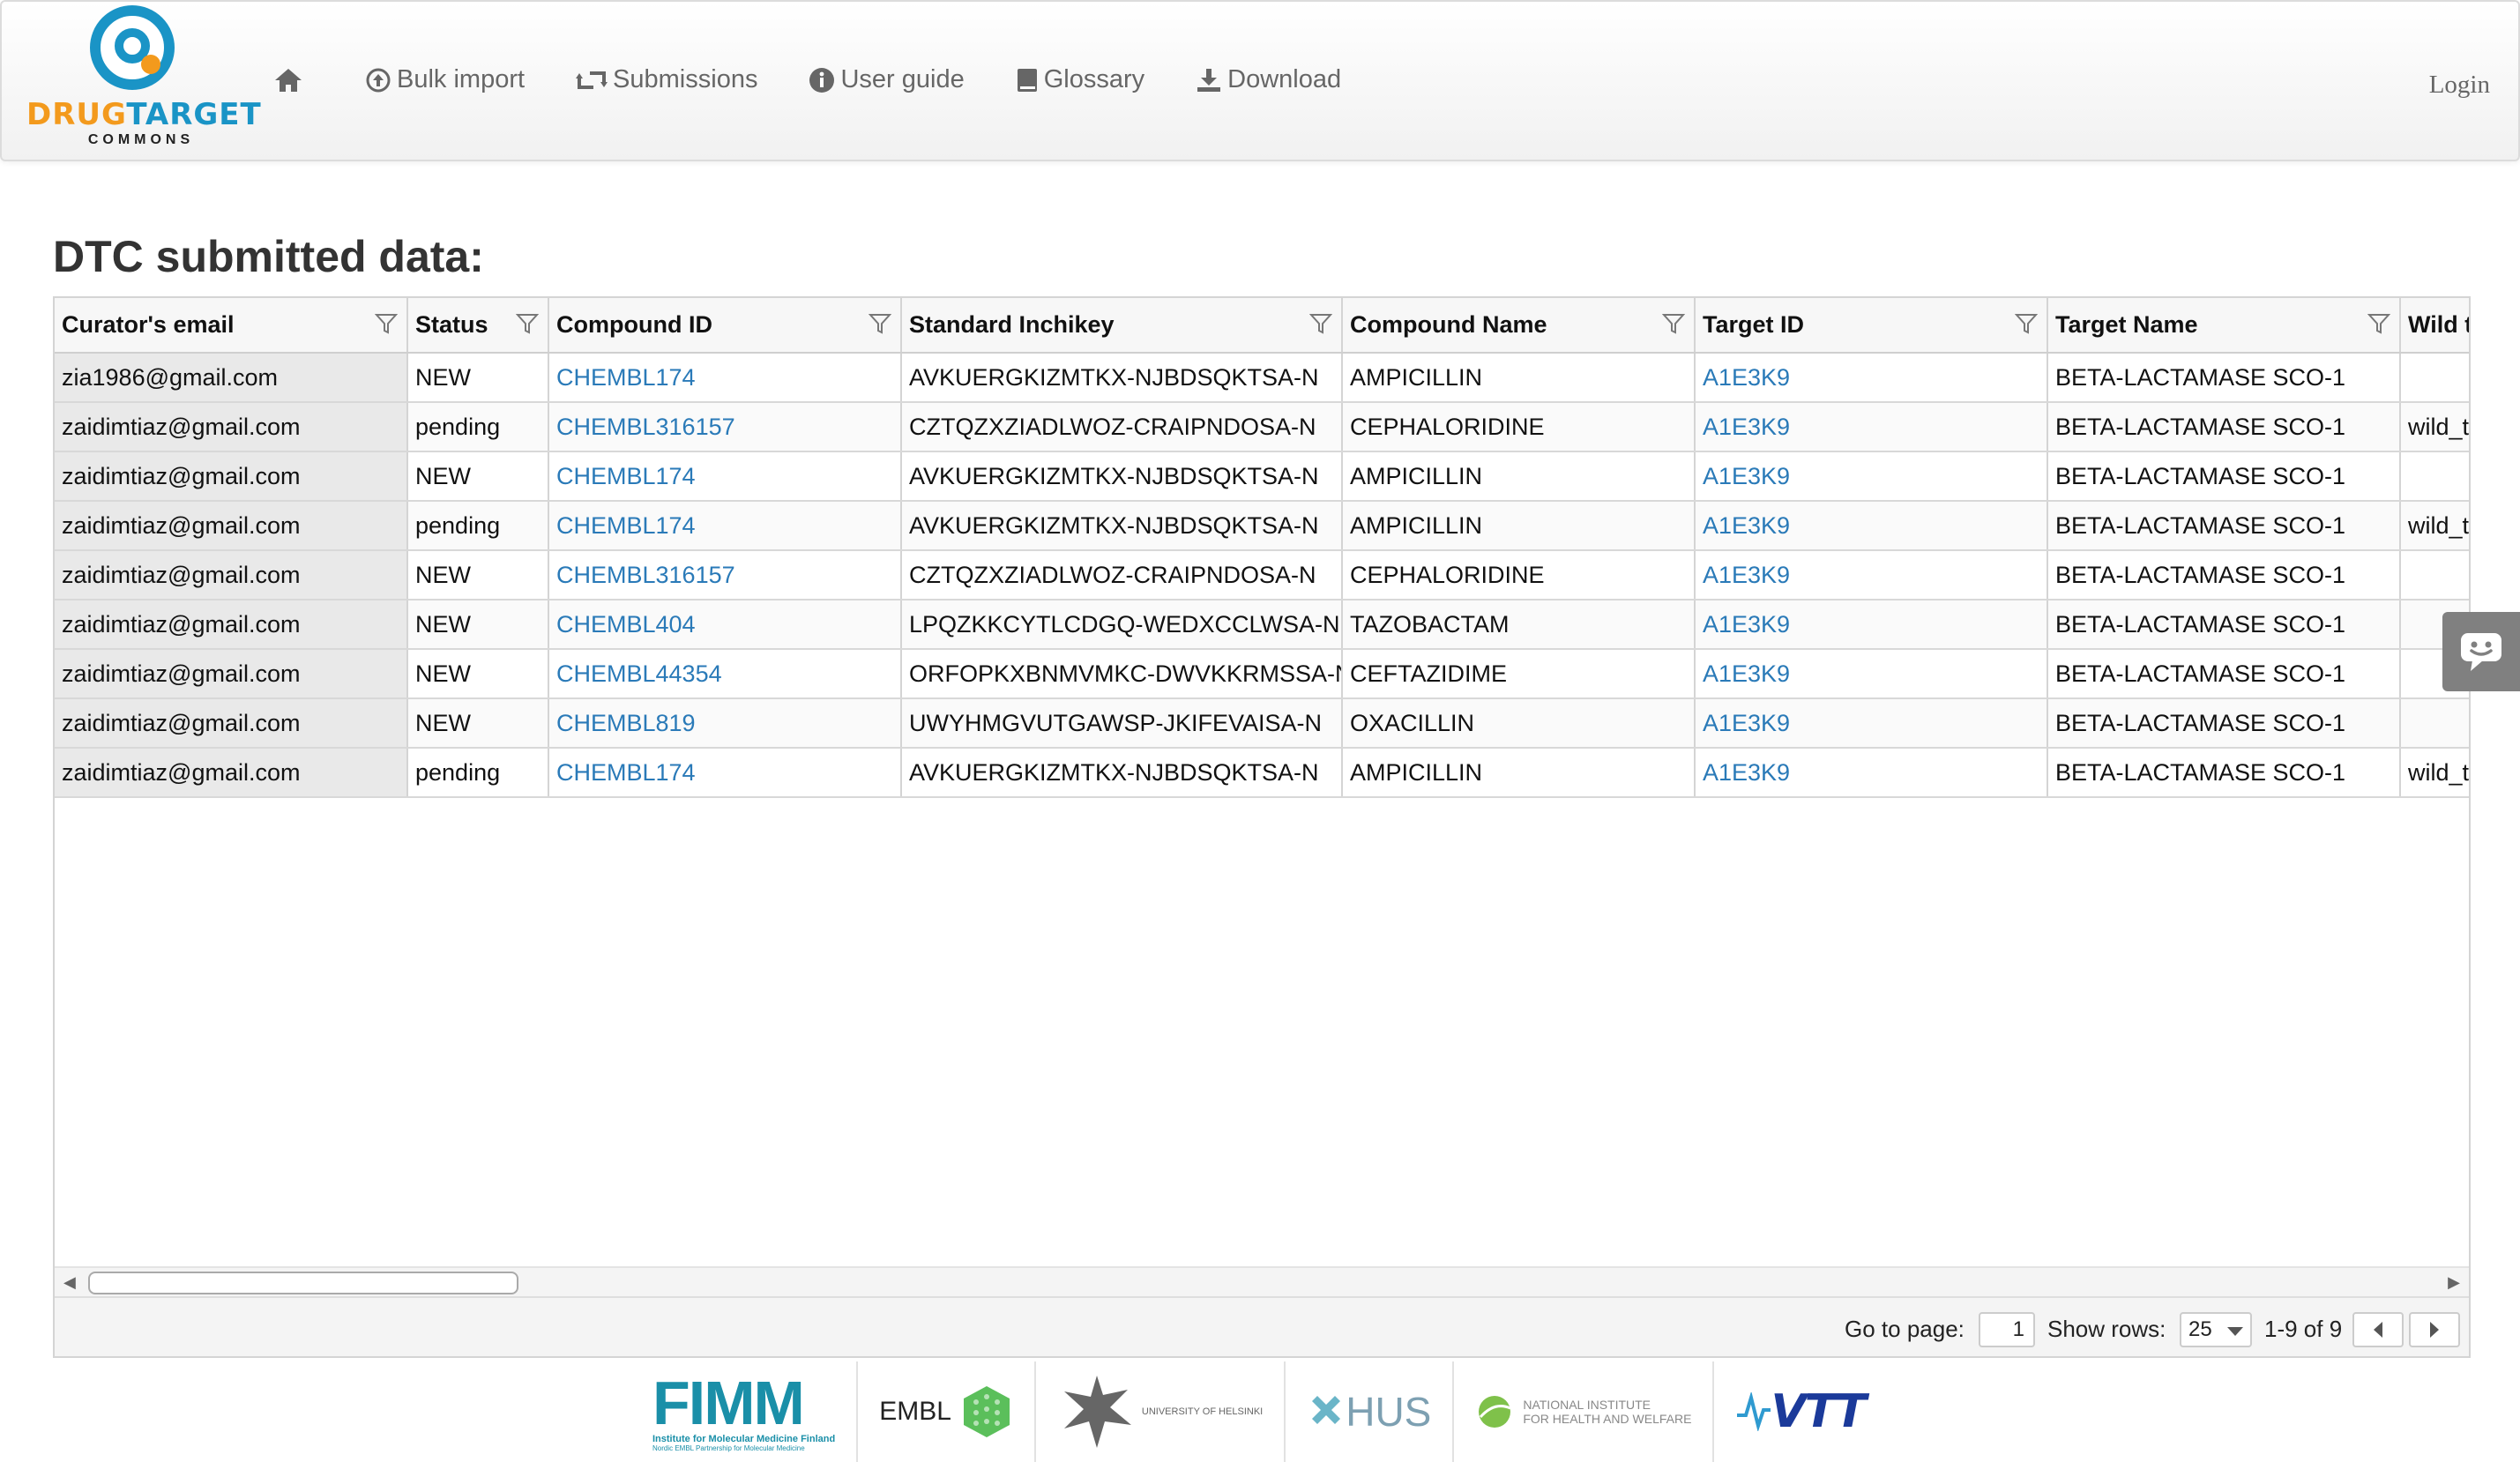 This screenshot has width=2520, height=1462. I want to click on next-page-button, so click(2434, 1330).